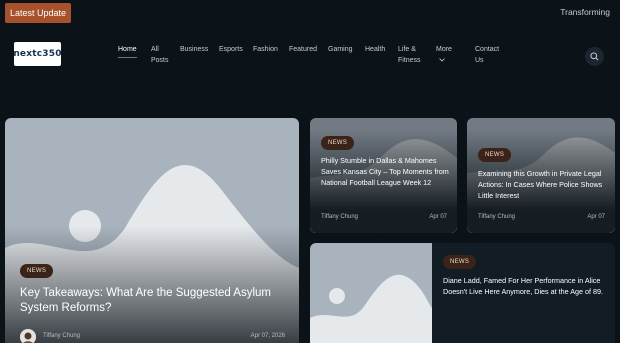  I want to click on nav-item-label: Home, so click(127, 49).